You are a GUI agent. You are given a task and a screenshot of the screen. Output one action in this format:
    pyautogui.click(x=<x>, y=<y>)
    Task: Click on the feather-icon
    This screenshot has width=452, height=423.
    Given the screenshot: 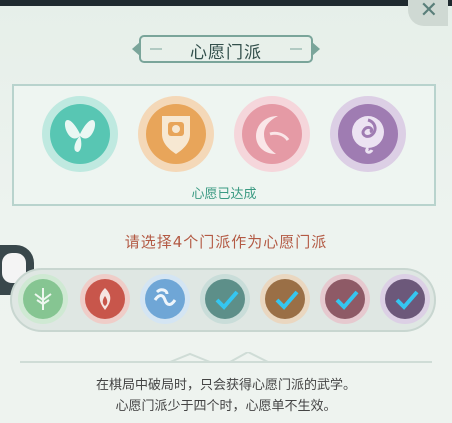 What is the action you would take?
    pyautogui.click(x=43, y=299)
    